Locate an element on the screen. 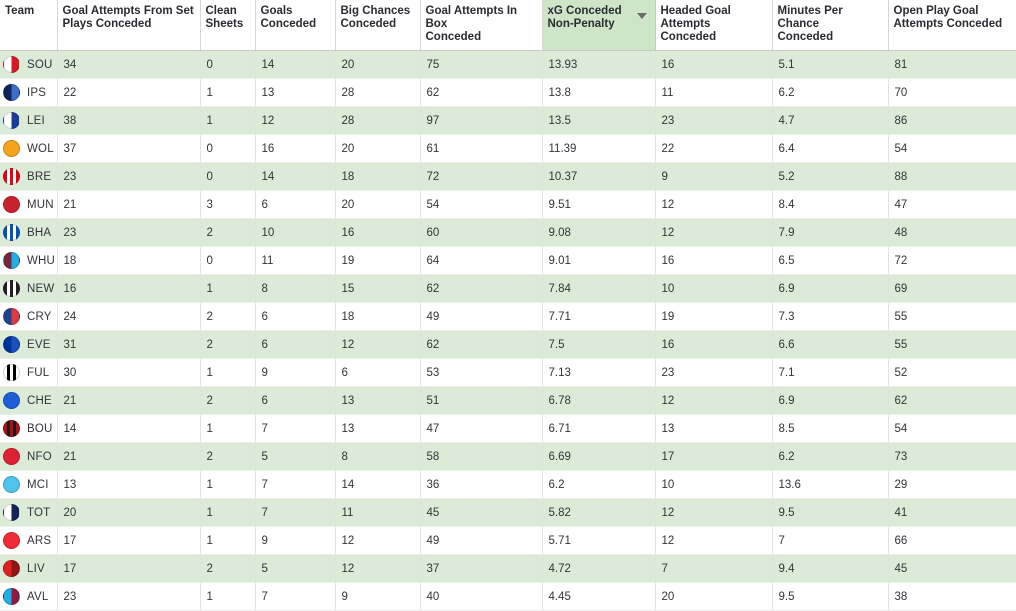  cell-big-chances-conceded: 20 is located at coordinates (378, 148).